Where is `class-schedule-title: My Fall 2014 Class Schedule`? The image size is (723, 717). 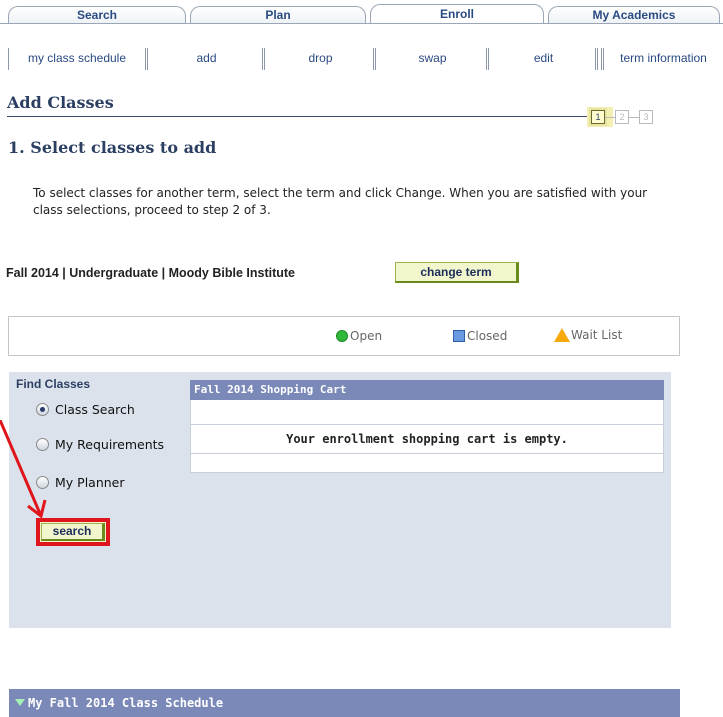 class-schedule-title: My Fall 2014 Class Schedule is located at coordinates (126, 703).